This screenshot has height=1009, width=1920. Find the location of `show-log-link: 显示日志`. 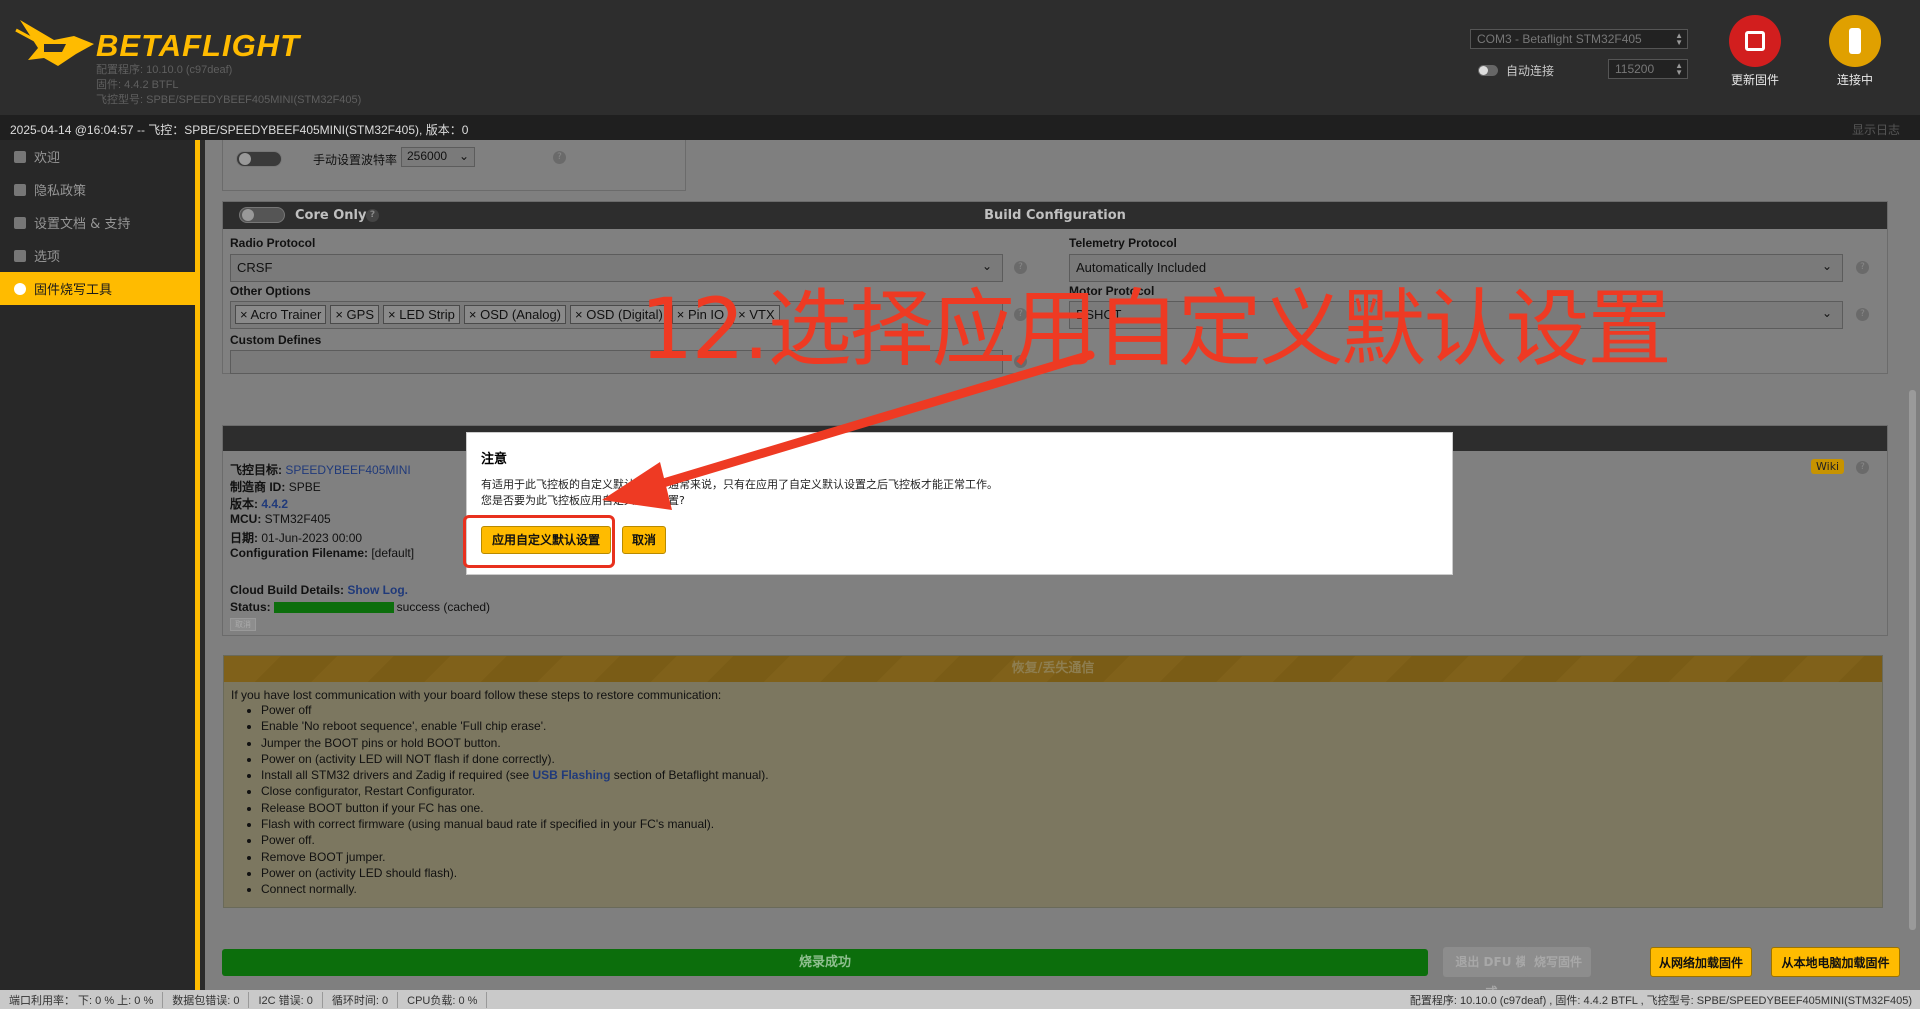

show-log-link: 显示日志 is located at coordinates (1876, 129).